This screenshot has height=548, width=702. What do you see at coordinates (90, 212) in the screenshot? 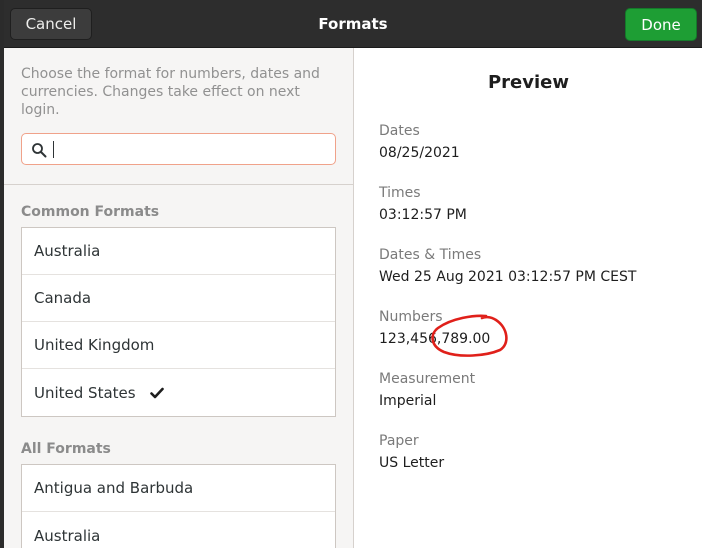
I see `common-formats-heading: Common Formats` at bounding box center [90, 212].